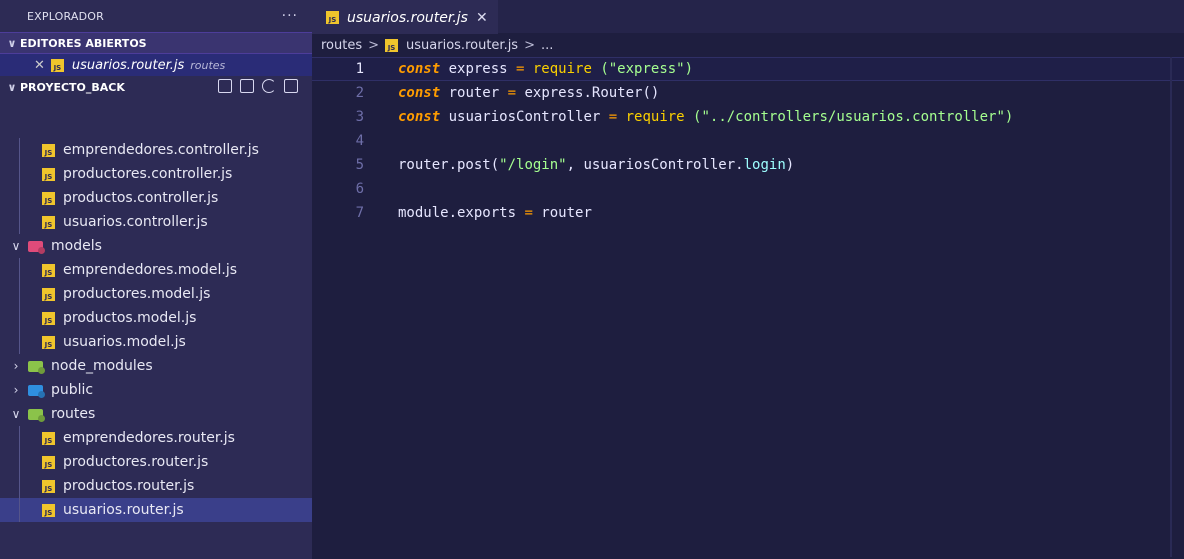 The width and height of the screenshot is (1184, 559). Describe the element at coordinates (462, 45) in the screenshot. I see `breadcrumb-file: usuarios.router.js` at that location.